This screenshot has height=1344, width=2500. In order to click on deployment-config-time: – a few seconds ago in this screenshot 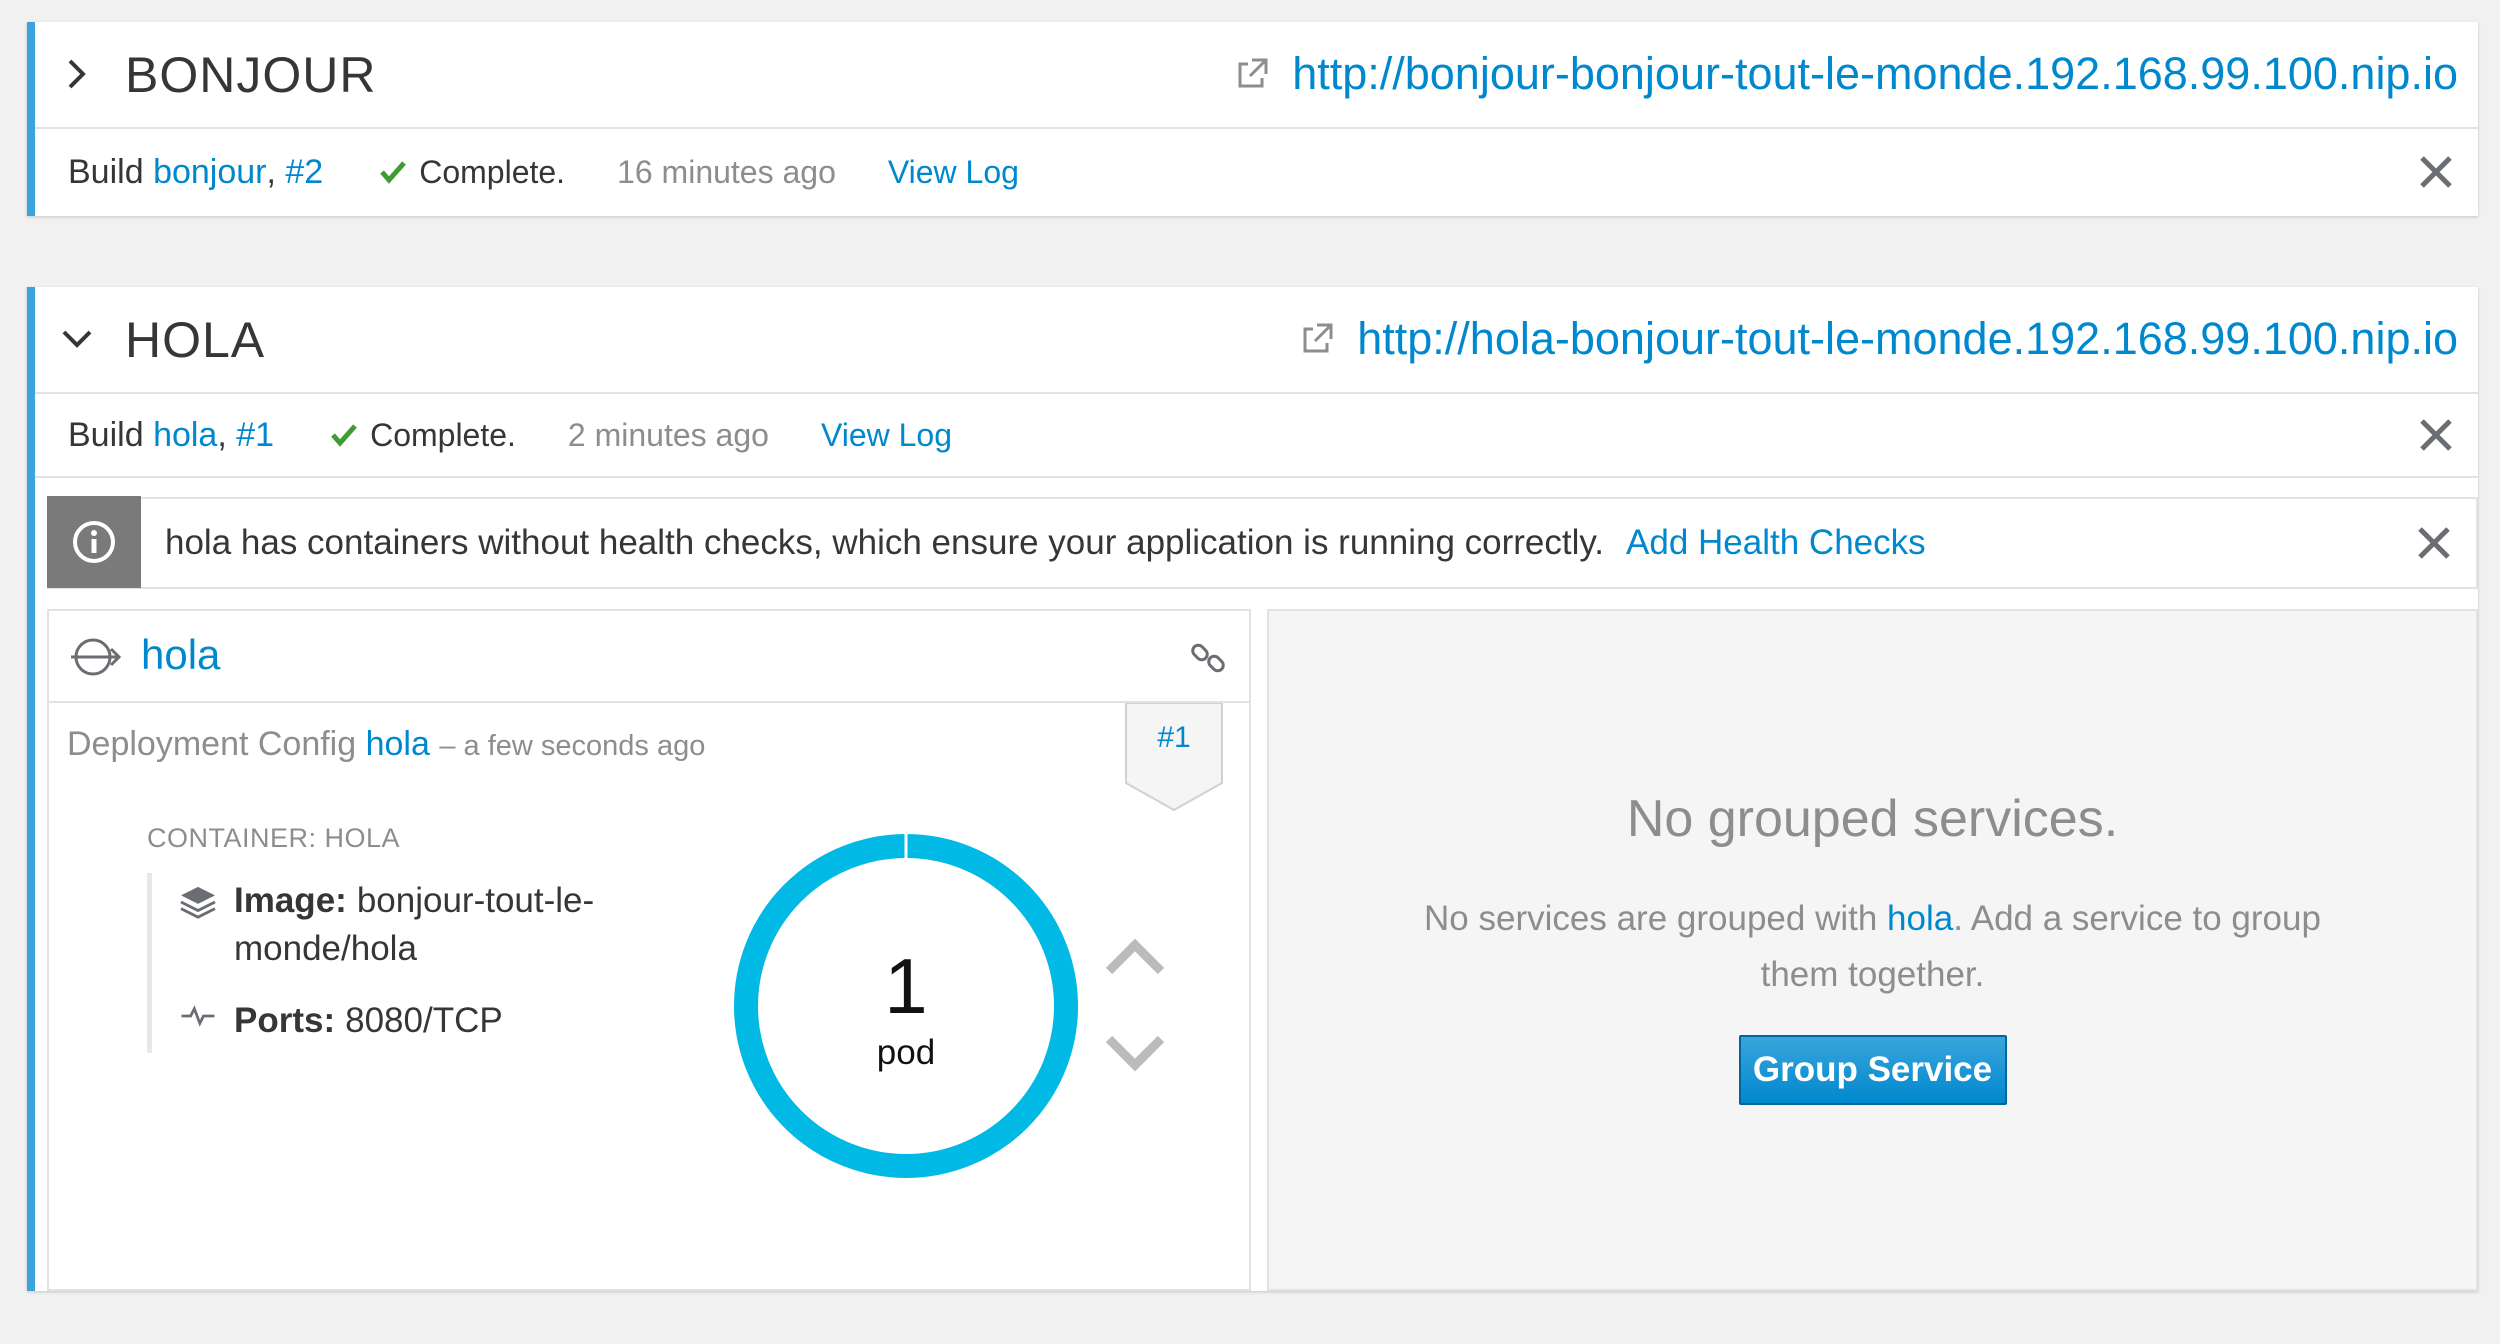, I will do `click(572, 746)`.